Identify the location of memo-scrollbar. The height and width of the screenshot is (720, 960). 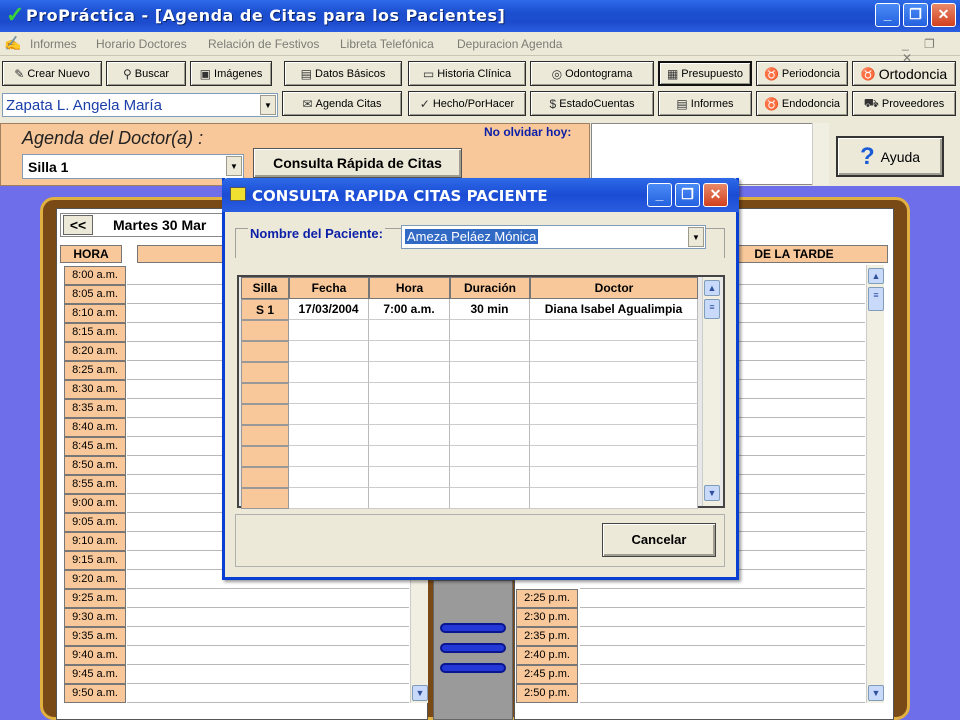
(820, 154).